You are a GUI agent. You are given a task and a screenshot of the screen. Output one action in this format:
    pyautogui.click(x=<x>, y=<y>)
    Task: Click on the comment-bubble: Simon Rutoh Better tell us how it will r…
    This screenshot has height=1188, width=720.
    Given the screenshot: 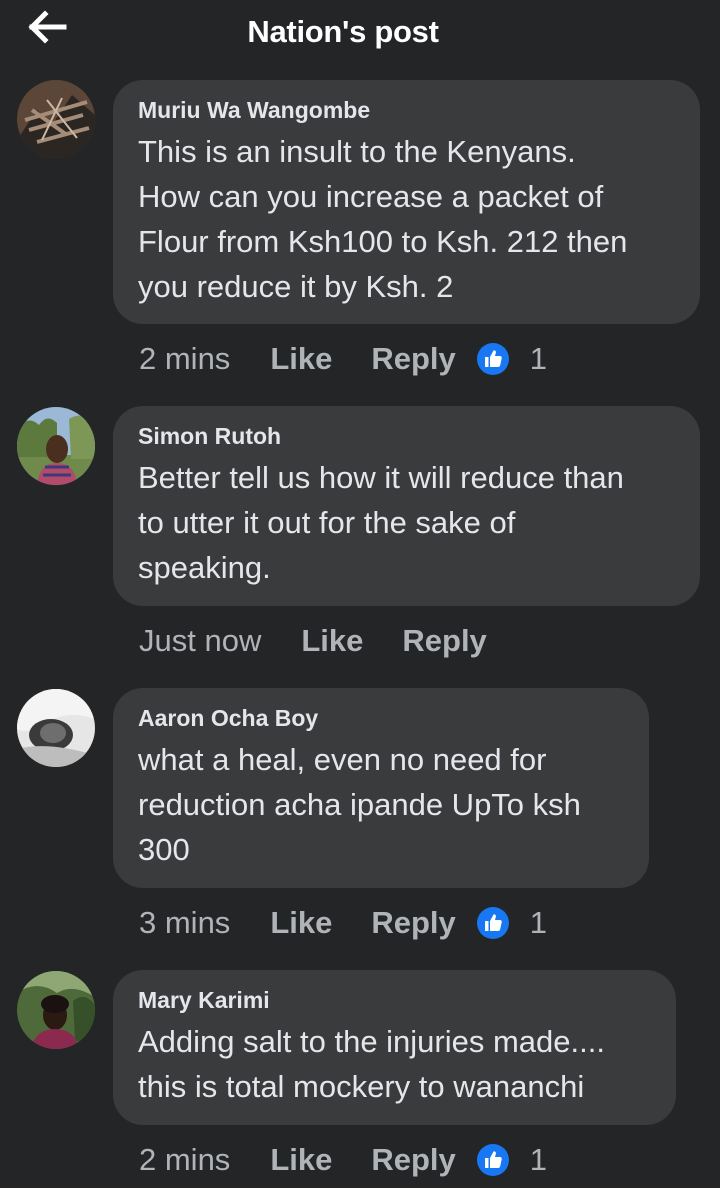 What is the action you would take?
    pyautogui.click(x=406, y=506)
    